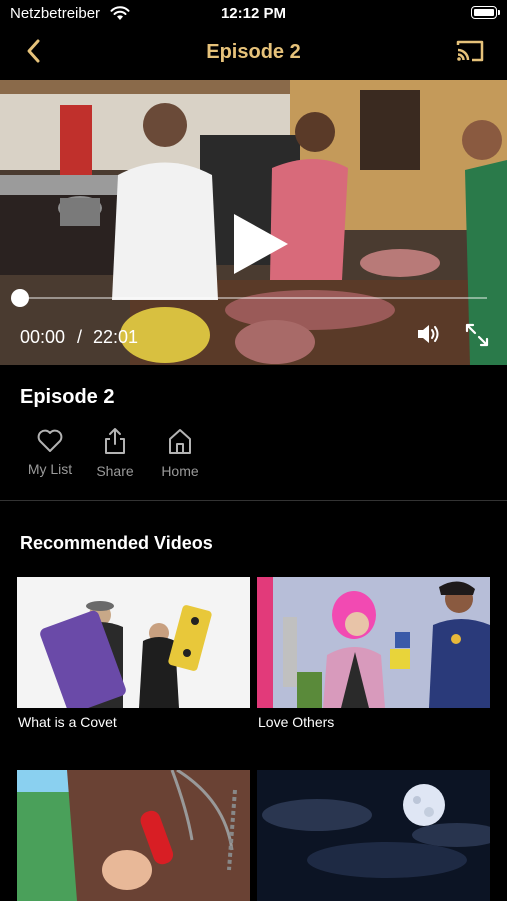  Describe the element at coordinates (253, 500) in the screenshot. I see `section-divider` at that location.